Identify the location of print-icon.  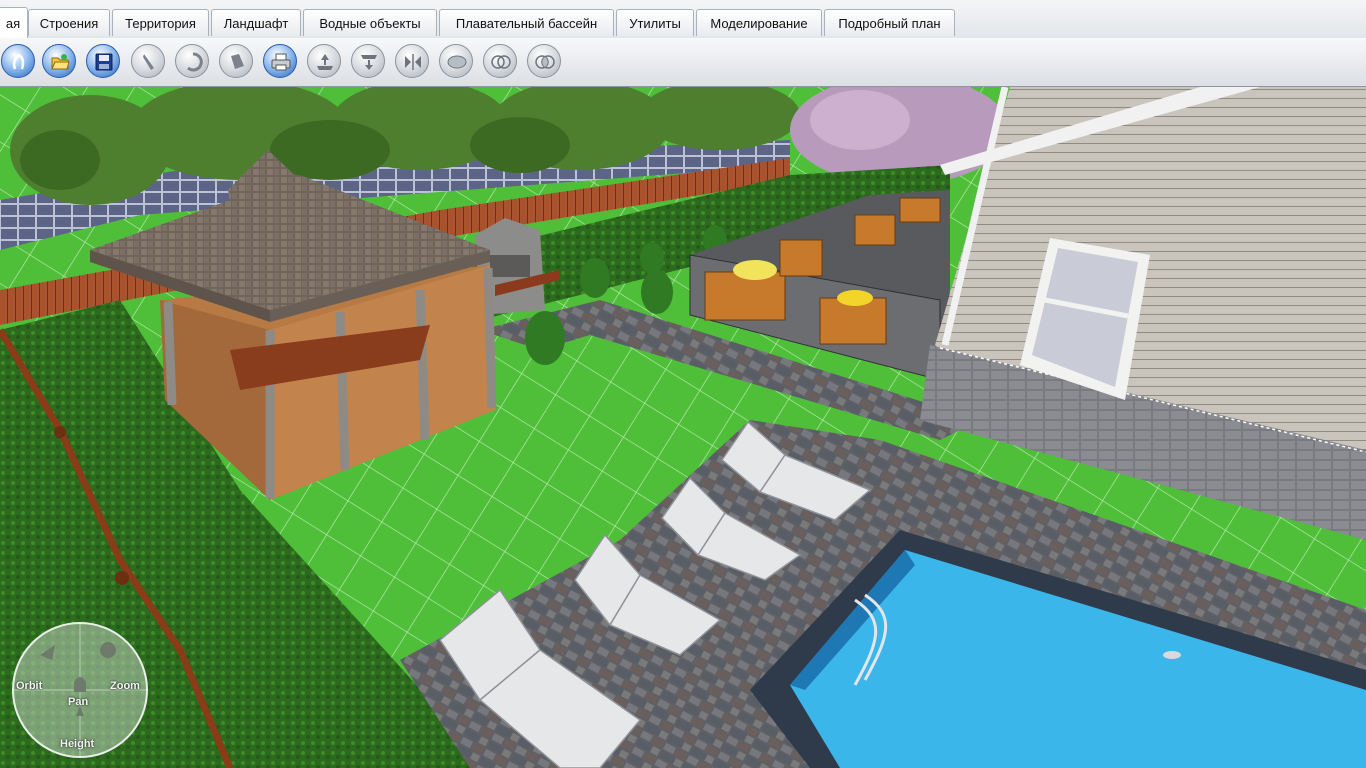
(280, 61).